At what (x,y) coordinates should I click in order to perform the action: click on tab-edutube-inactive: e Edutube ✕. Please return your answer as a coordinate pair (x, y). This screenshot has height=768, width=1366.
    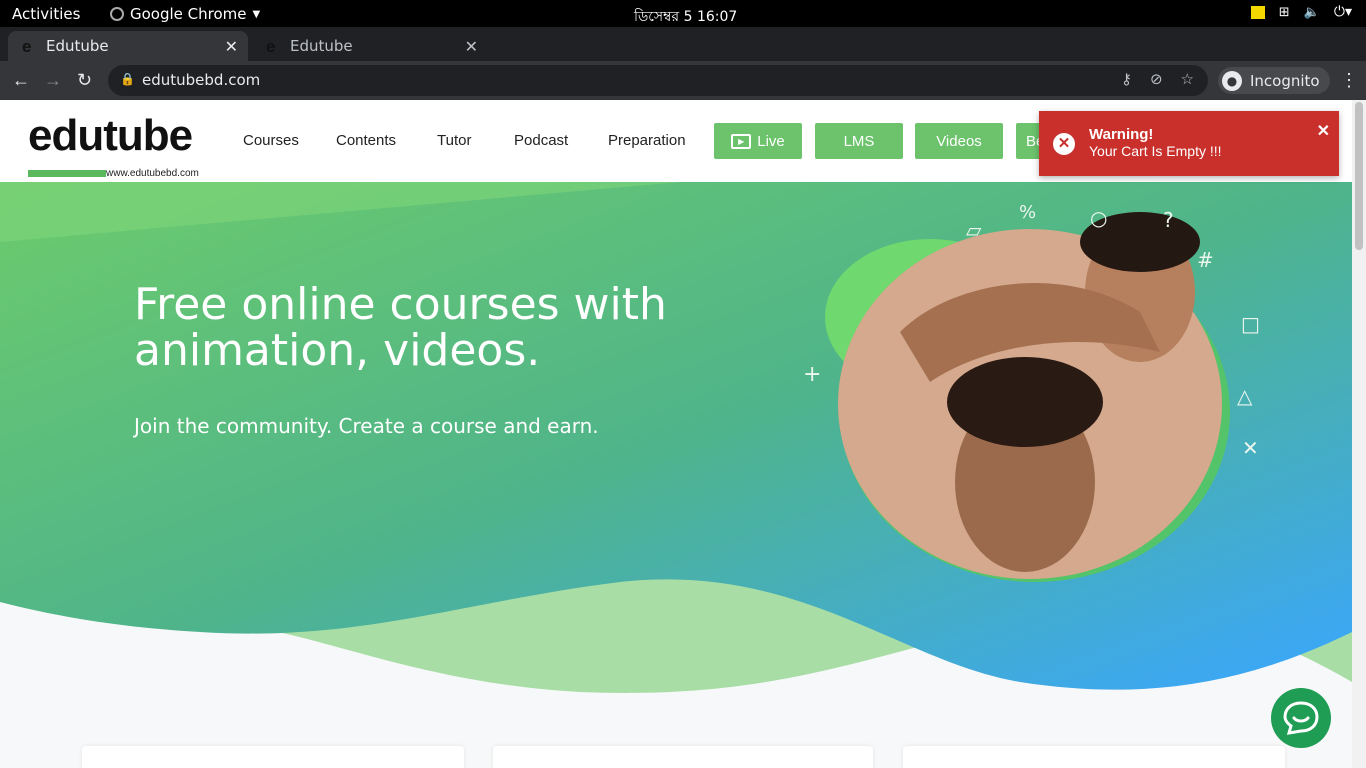
    Looking at the image, I should click on (369, 46).